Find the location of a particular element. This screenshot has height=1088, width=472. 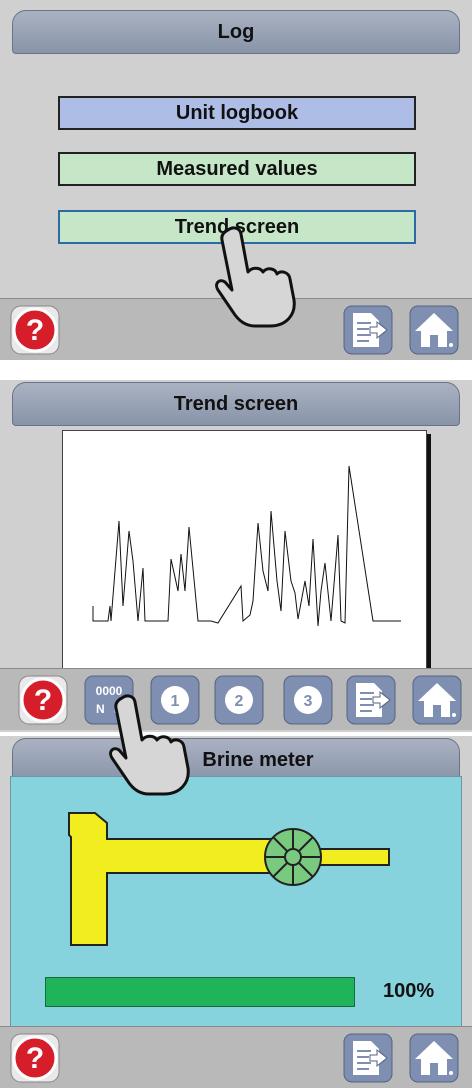

number-2-icon: 2 is located at coordinates (239, 700).